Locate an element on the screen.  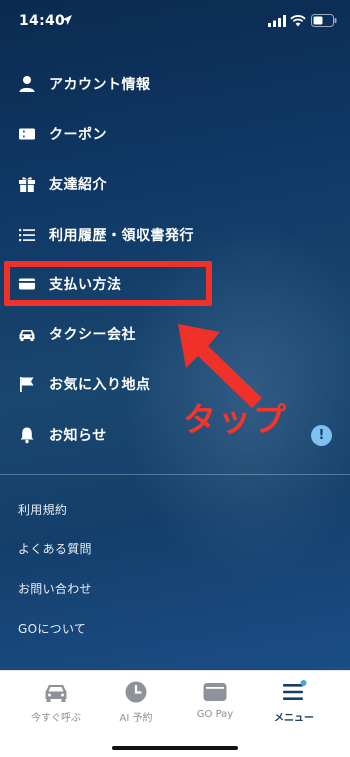
ticket-icon is located at coordinates (27, 134).